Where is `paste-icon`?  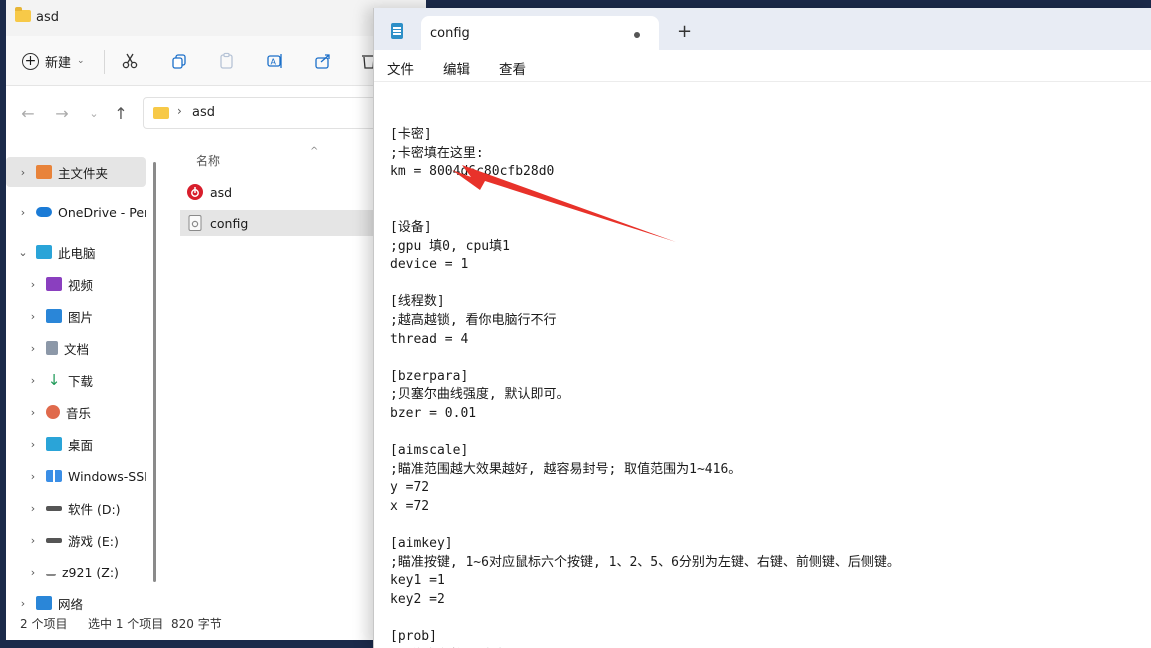
paste-icon is located at coordinates (227, 61).